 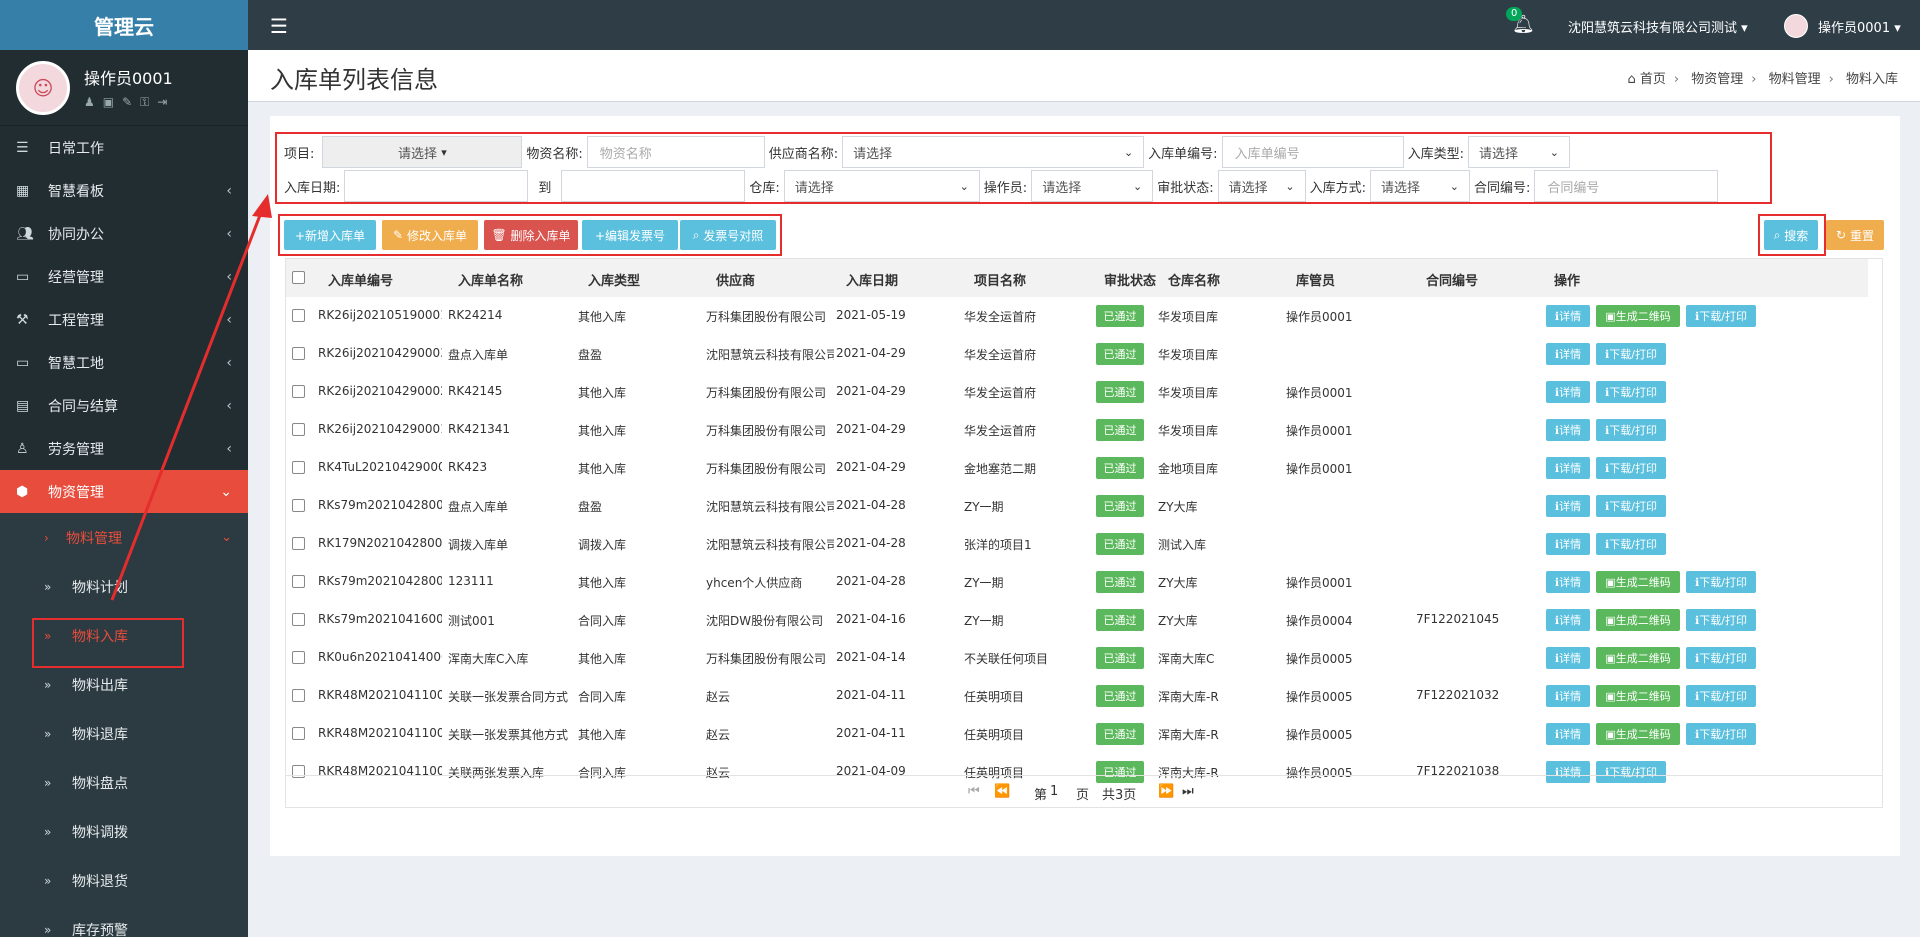 I want to click on sidebar-item: ♙ 劳务管理 ‹, so click(x=124, y=448).